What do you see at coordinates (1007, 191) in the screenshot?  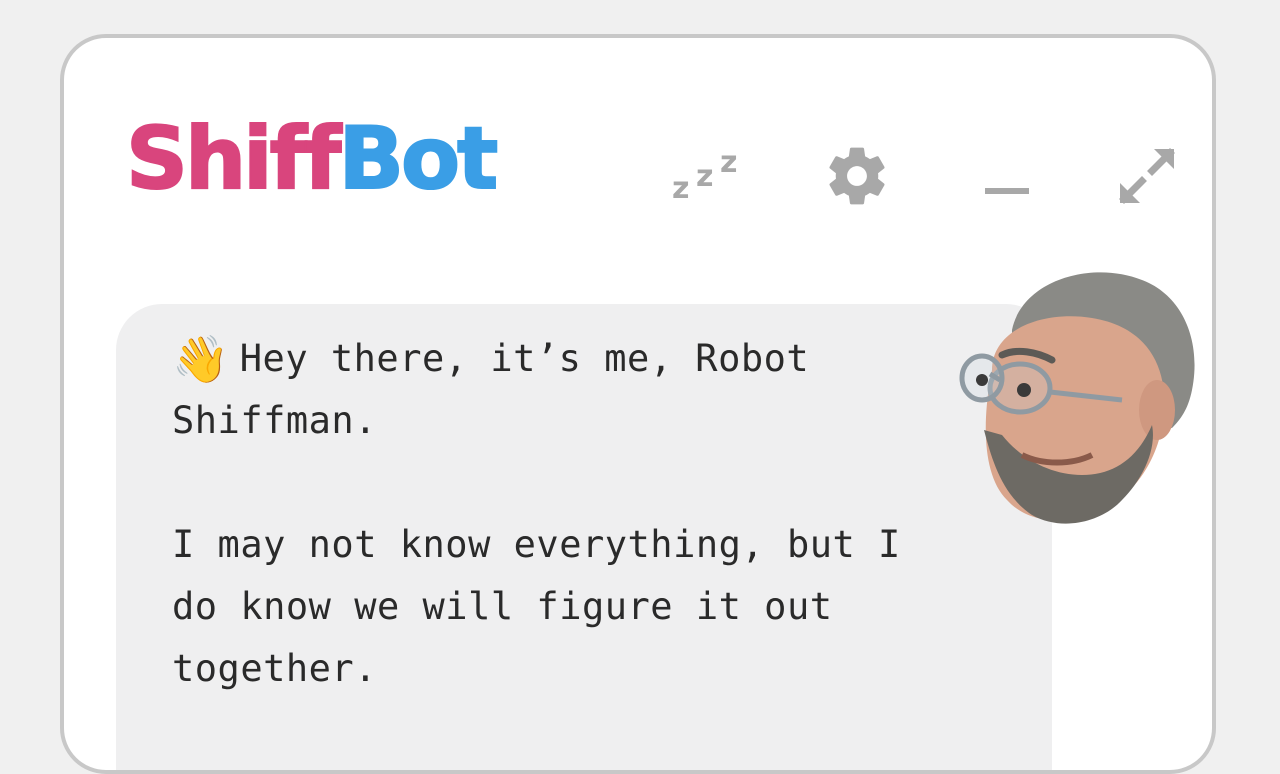 I see `minimize-icon` at bounding box center [1007, 191].